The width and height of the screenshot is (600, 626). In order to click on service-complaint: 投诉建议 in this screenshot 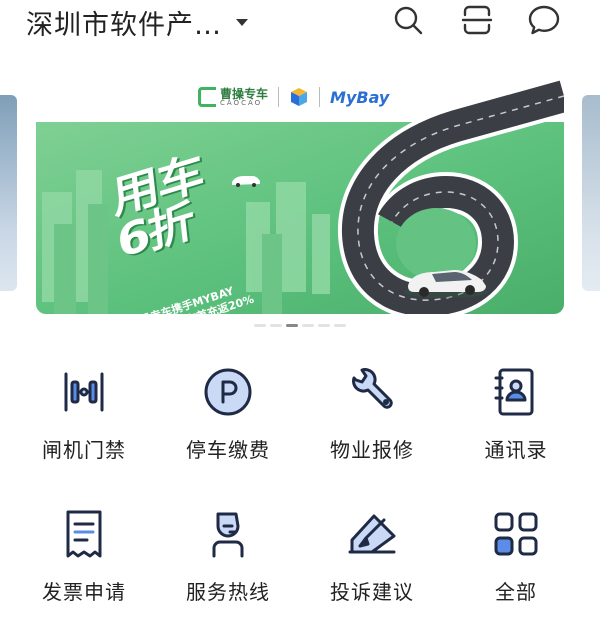, I will do `click(372, 562)`.